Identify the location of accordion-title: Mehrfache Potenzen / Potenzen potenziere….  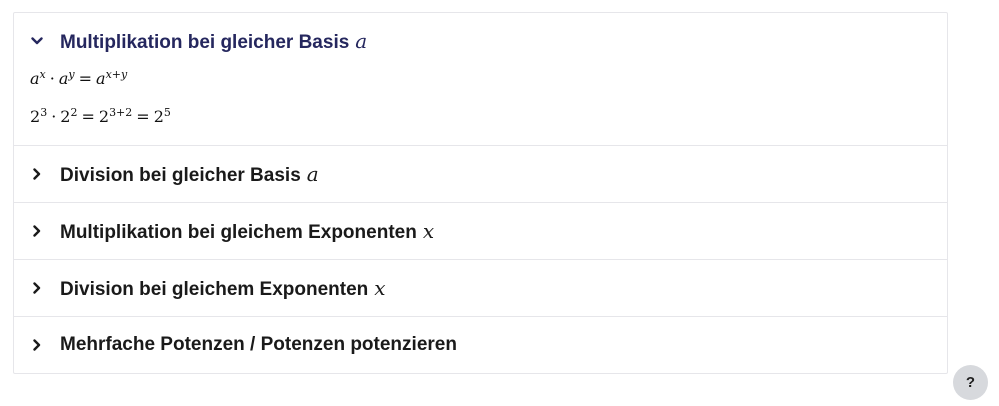
(258, 344).